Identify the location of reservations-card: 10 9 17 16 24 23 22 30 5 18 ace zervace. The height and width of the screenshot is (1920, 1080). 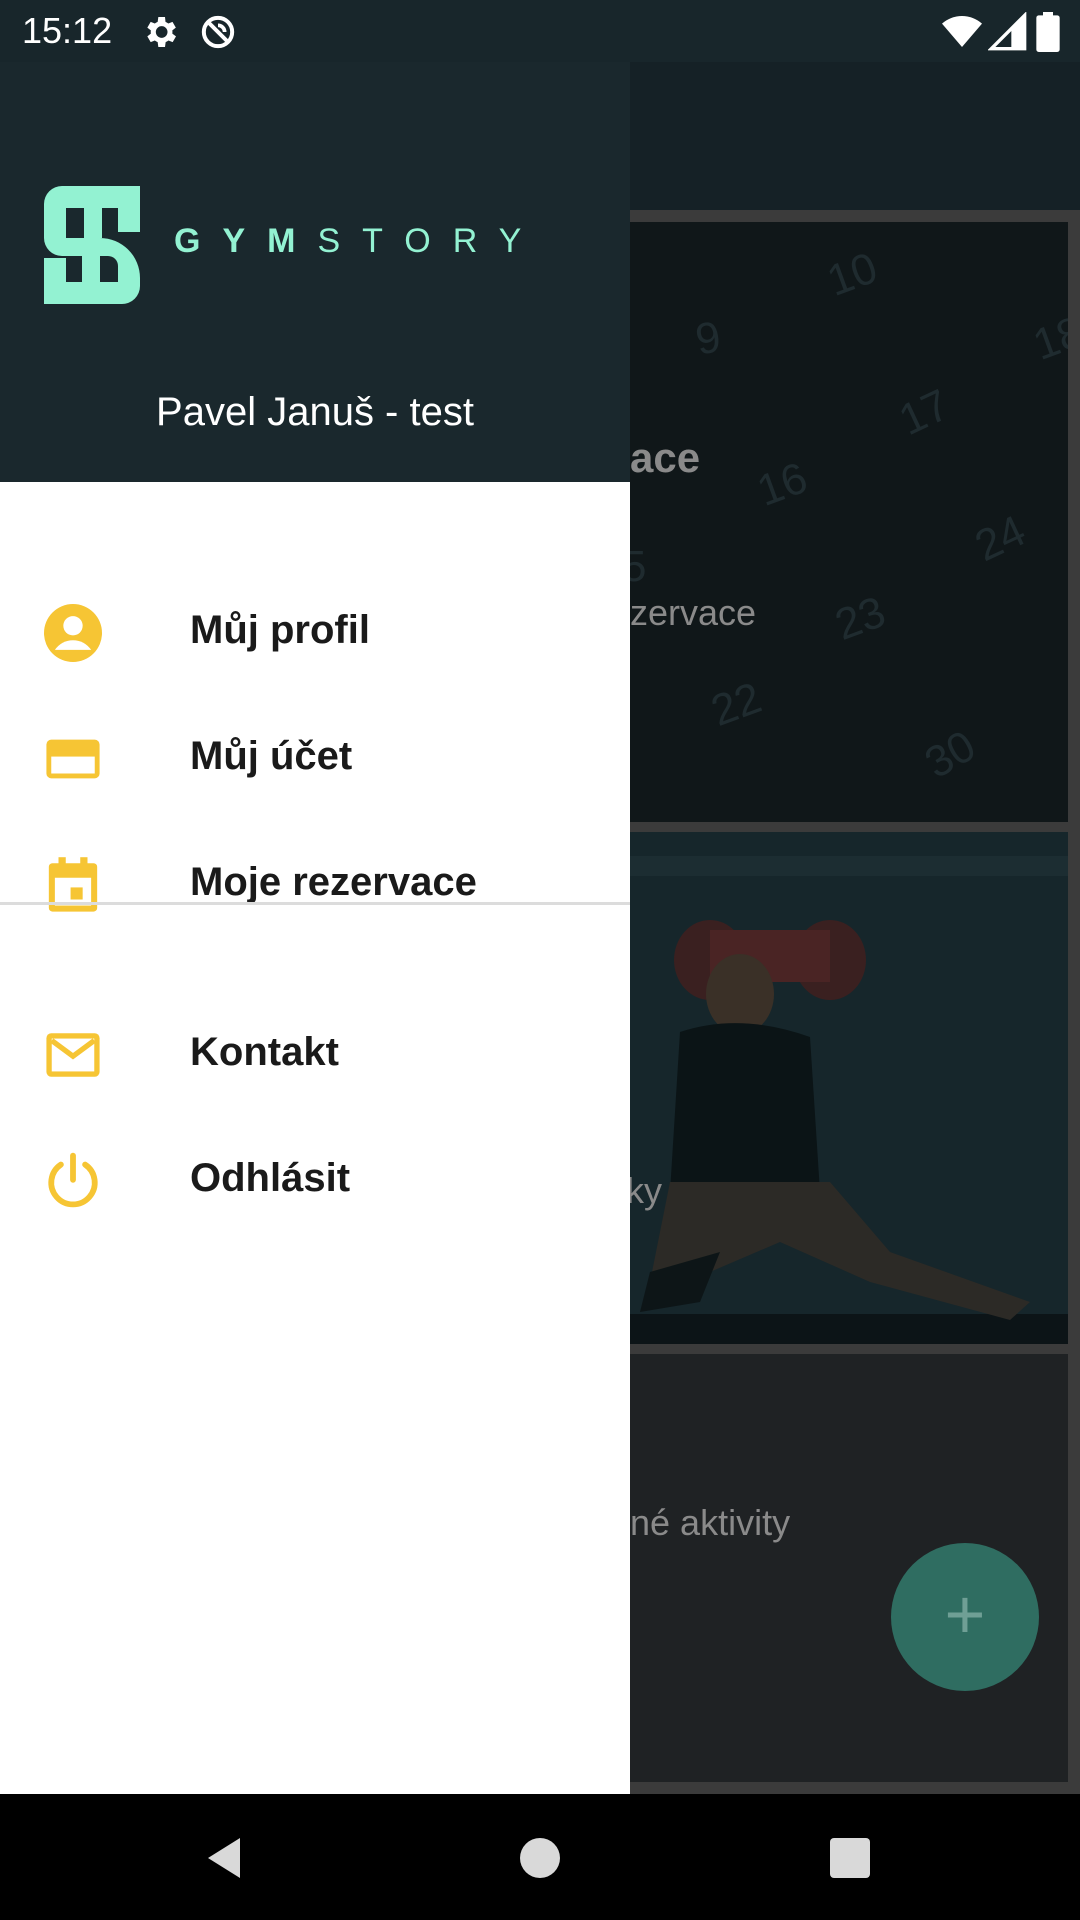
(849, 522).